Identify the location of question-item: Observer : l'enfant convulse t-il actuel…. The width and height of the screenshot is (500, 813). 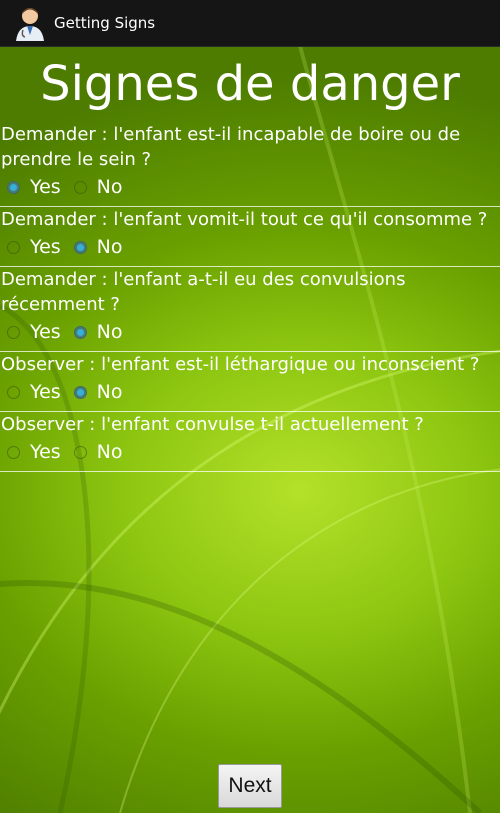
(250, 442).